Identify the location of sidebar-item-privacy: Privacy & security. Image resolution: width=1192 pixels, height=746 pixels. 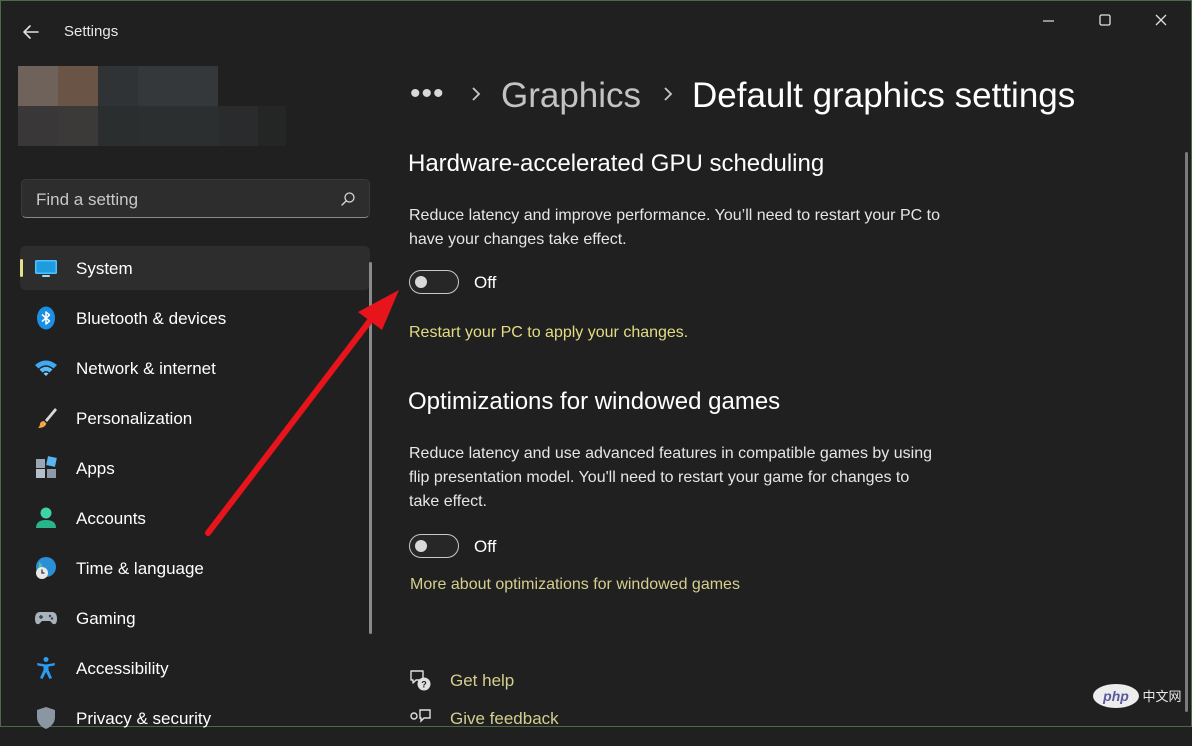
(195, 718).